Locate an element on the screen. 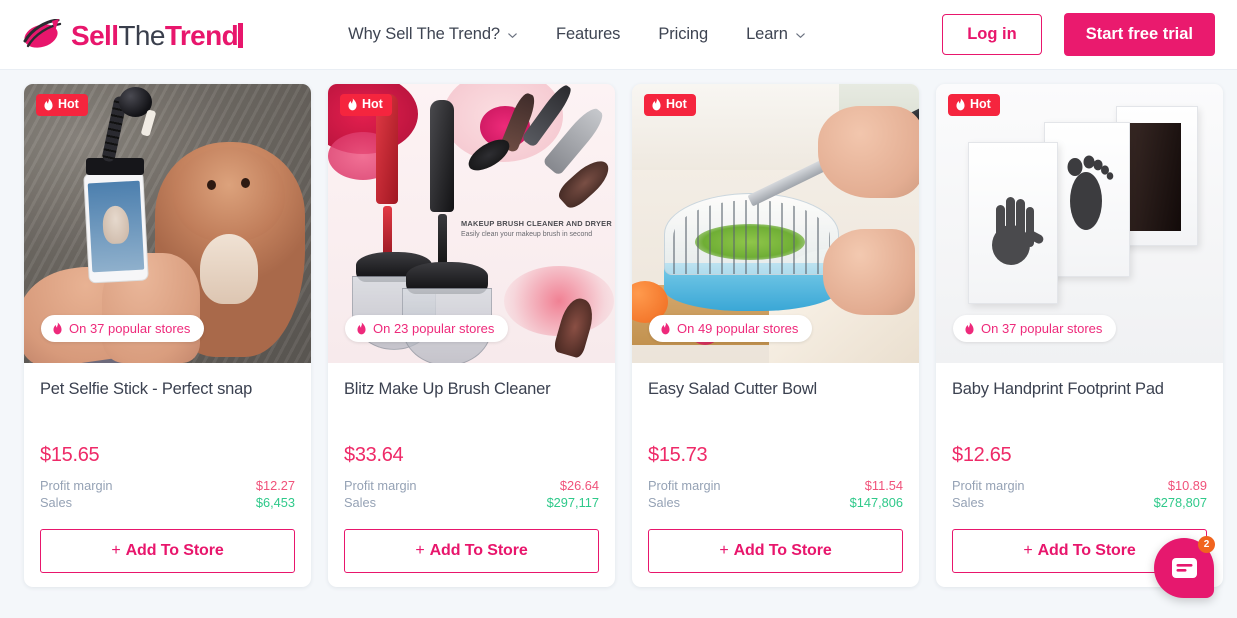  product-stats: Profit margin $12.27 Sales $6,453 is located at coordinates (167, 495).